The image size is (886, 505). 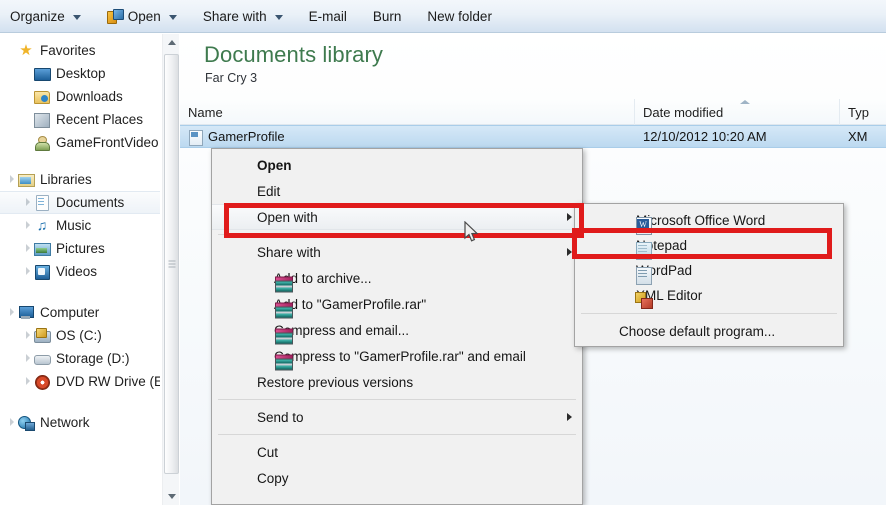 What do you see at coordinates (115, 16) in the screenshot?
I see `open-with-icon` at bounding box center [115, 16].